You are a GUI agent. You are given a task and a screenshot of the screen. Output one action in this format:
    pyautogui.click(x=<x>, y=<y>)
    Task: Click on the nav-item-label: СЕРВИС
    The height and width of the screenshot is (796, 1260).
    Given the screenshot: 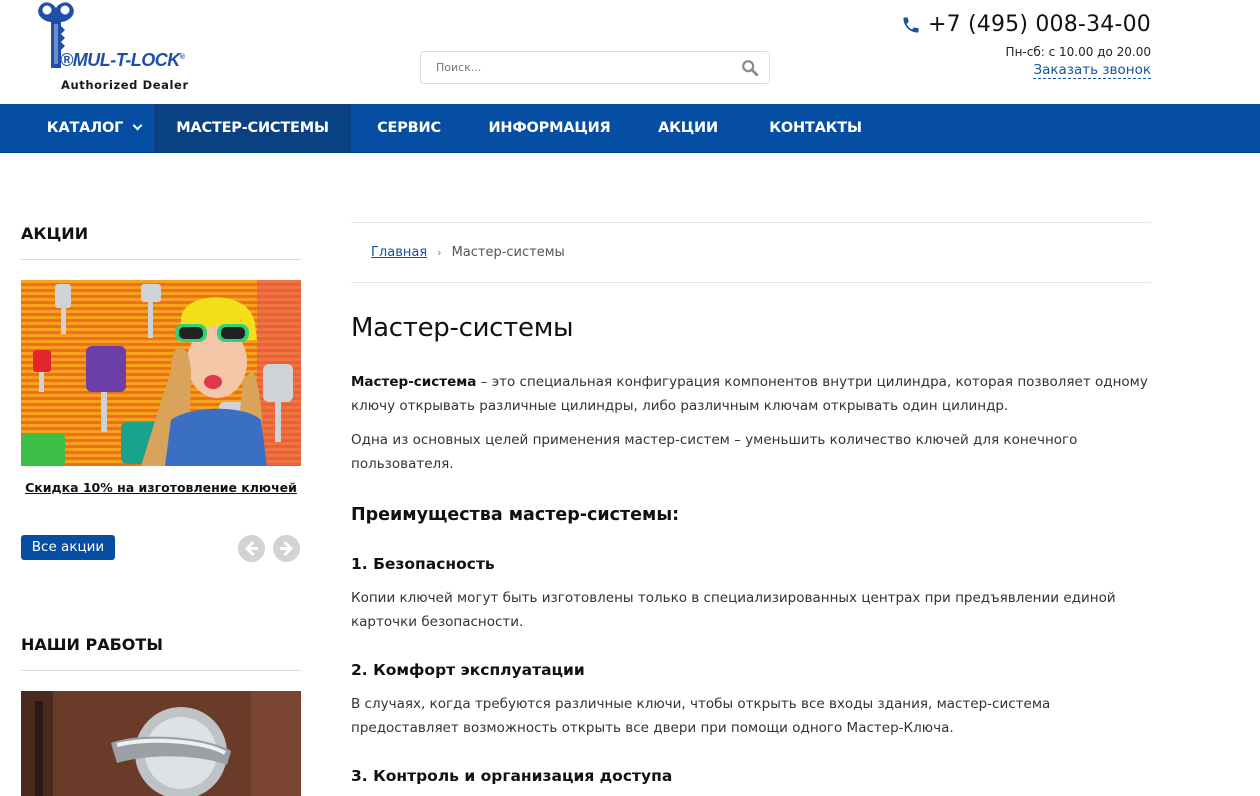 What is the action you would take?
    pyautogui.click(x=409, y=128)
    